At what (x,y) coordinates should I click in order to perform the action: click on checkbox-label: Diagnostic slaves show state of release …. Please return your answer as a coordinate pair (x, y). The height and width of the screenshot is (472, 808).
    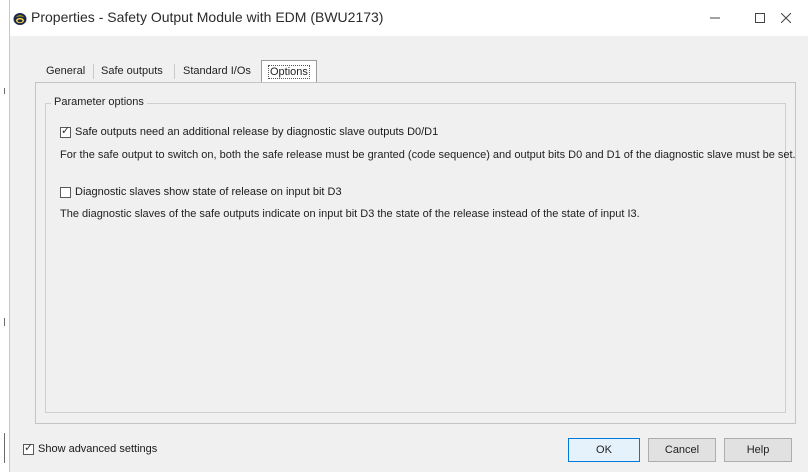
    Looking at the image, I should click on (208, 192).